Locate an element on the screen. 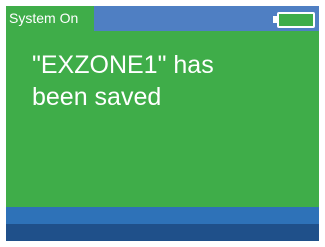 Image resolution: width=325 pixels, height=247 pixels. system-status-label: System On is located at coordinates (50, 18).